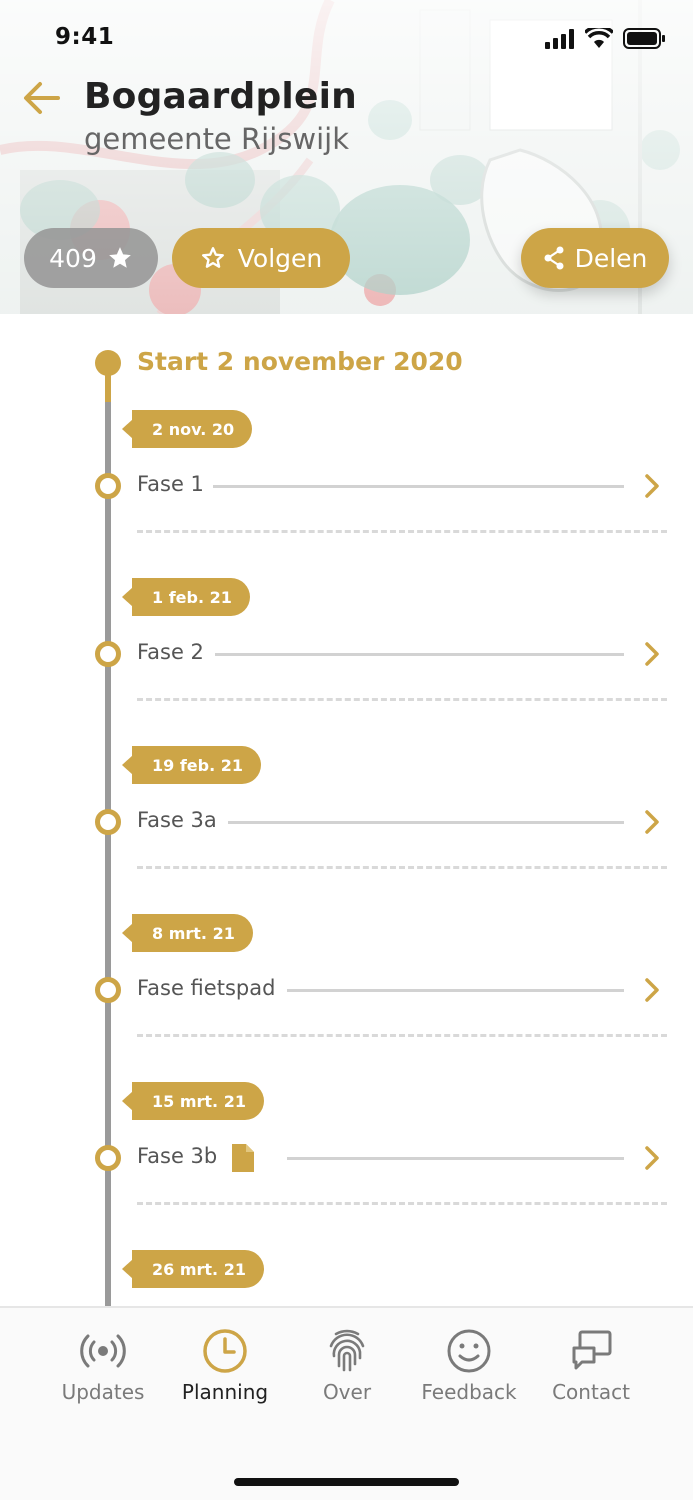 Image resolution: width=693 pixels, height=1500 pixels. I want to click on phase-row-fase-2: Fase 2, so click(346, 654).